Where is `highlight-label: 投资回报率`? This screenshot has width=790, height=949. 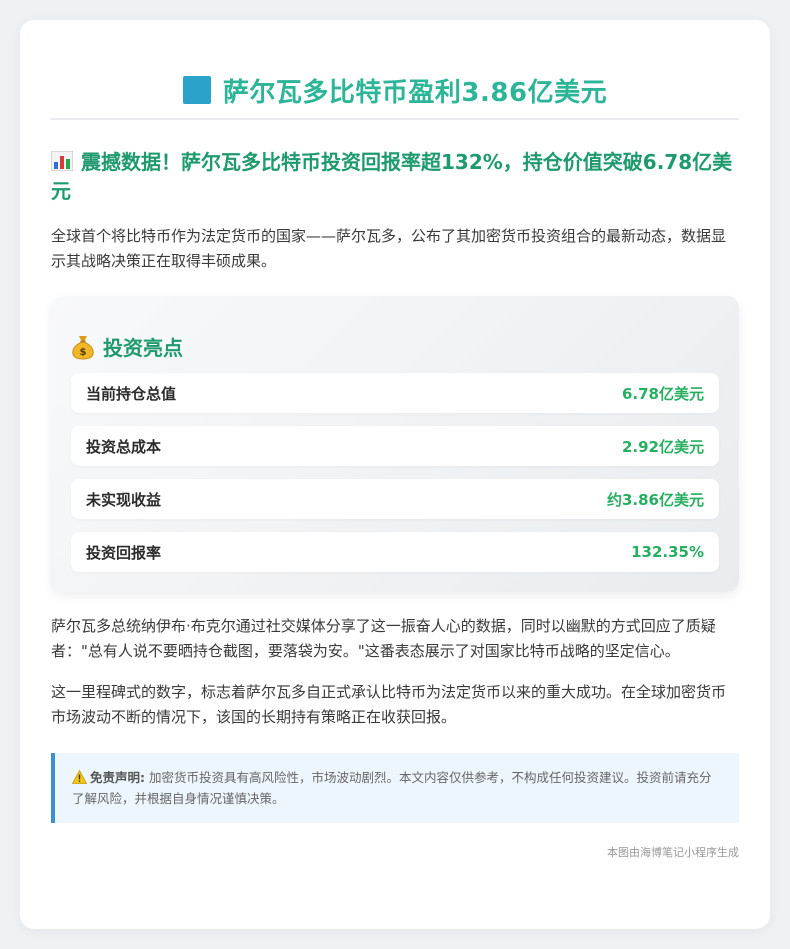 highlight-label: 投资回报率 is located at coordinates (124, 552).